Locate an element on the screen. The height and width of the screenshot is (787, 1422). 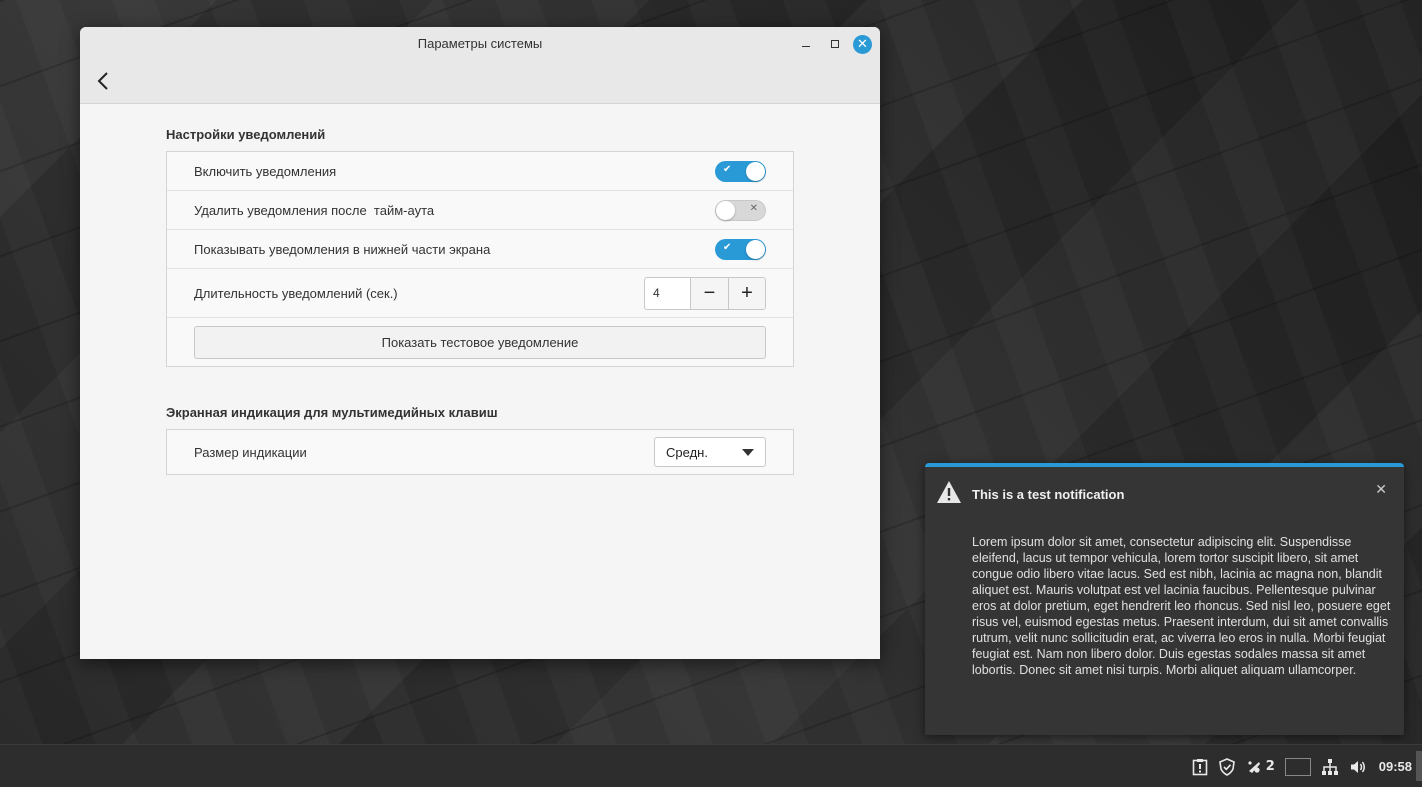
notification-close-button: ✕ is located at coordinates (1381, 490).